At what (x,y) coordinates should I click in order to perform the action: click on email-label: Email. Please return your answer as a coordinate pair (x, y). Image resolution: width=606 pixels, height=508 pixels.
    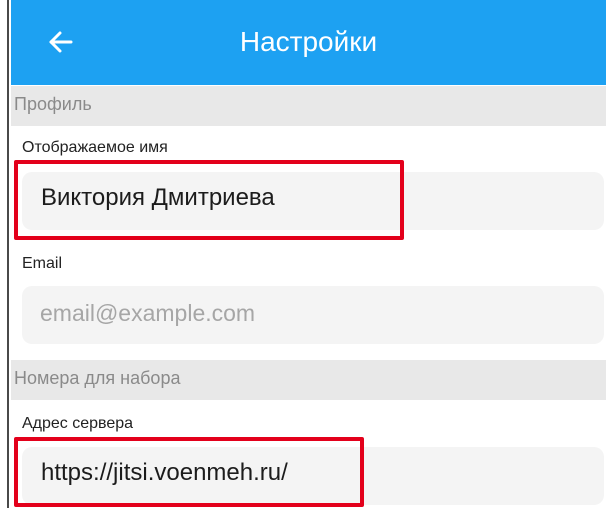
    Looking at the image, I should click on (42, 263).